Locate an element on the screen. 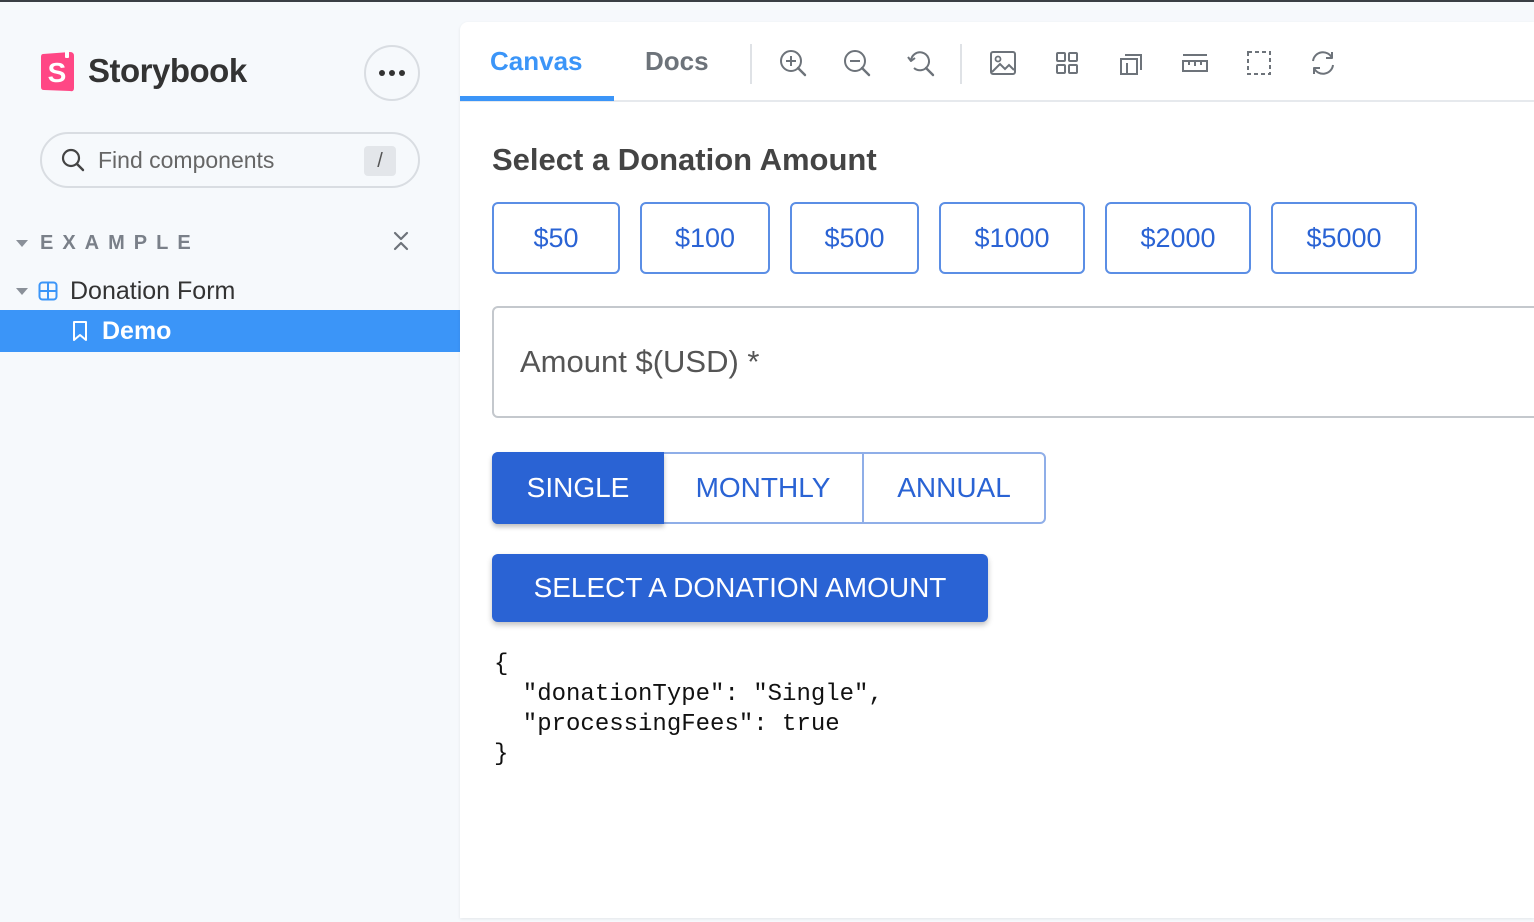 The height and width of the screenshot is (922, 1534). frequency-single-button: SINGLE is located at coordinates (578, 488).